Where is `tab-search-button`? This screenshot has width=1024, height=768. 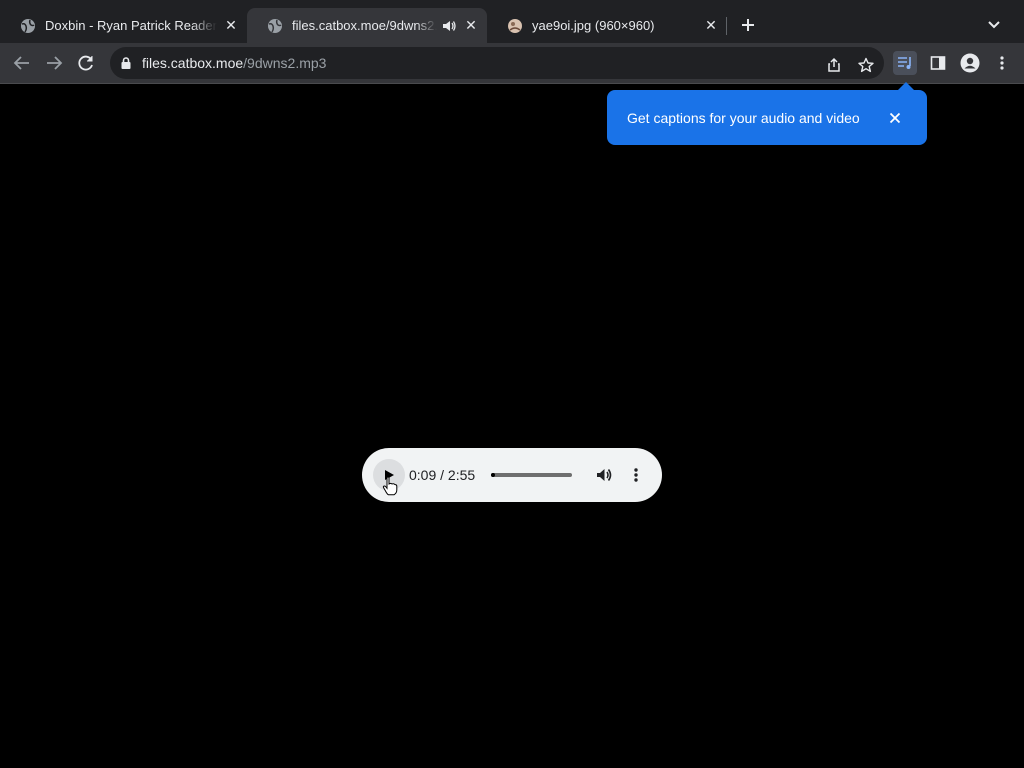
tab-search-button is located at coordinates (994, 25).